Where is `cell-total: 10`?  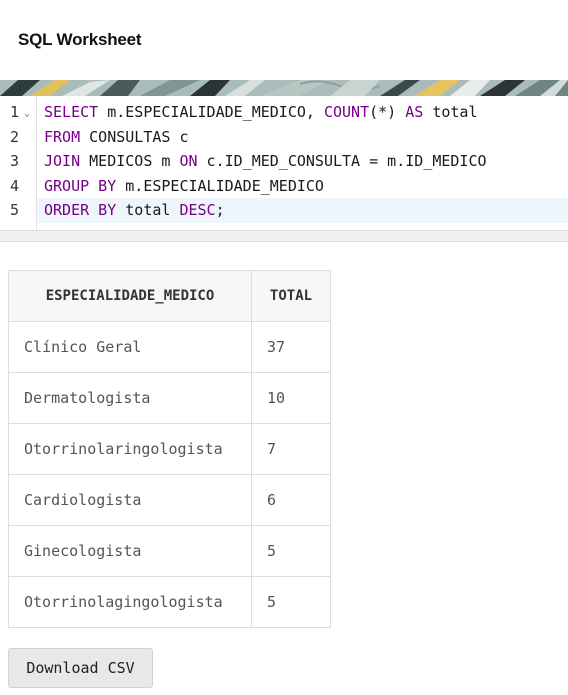 cell-total: 10 is located at coordinates (291, 398).